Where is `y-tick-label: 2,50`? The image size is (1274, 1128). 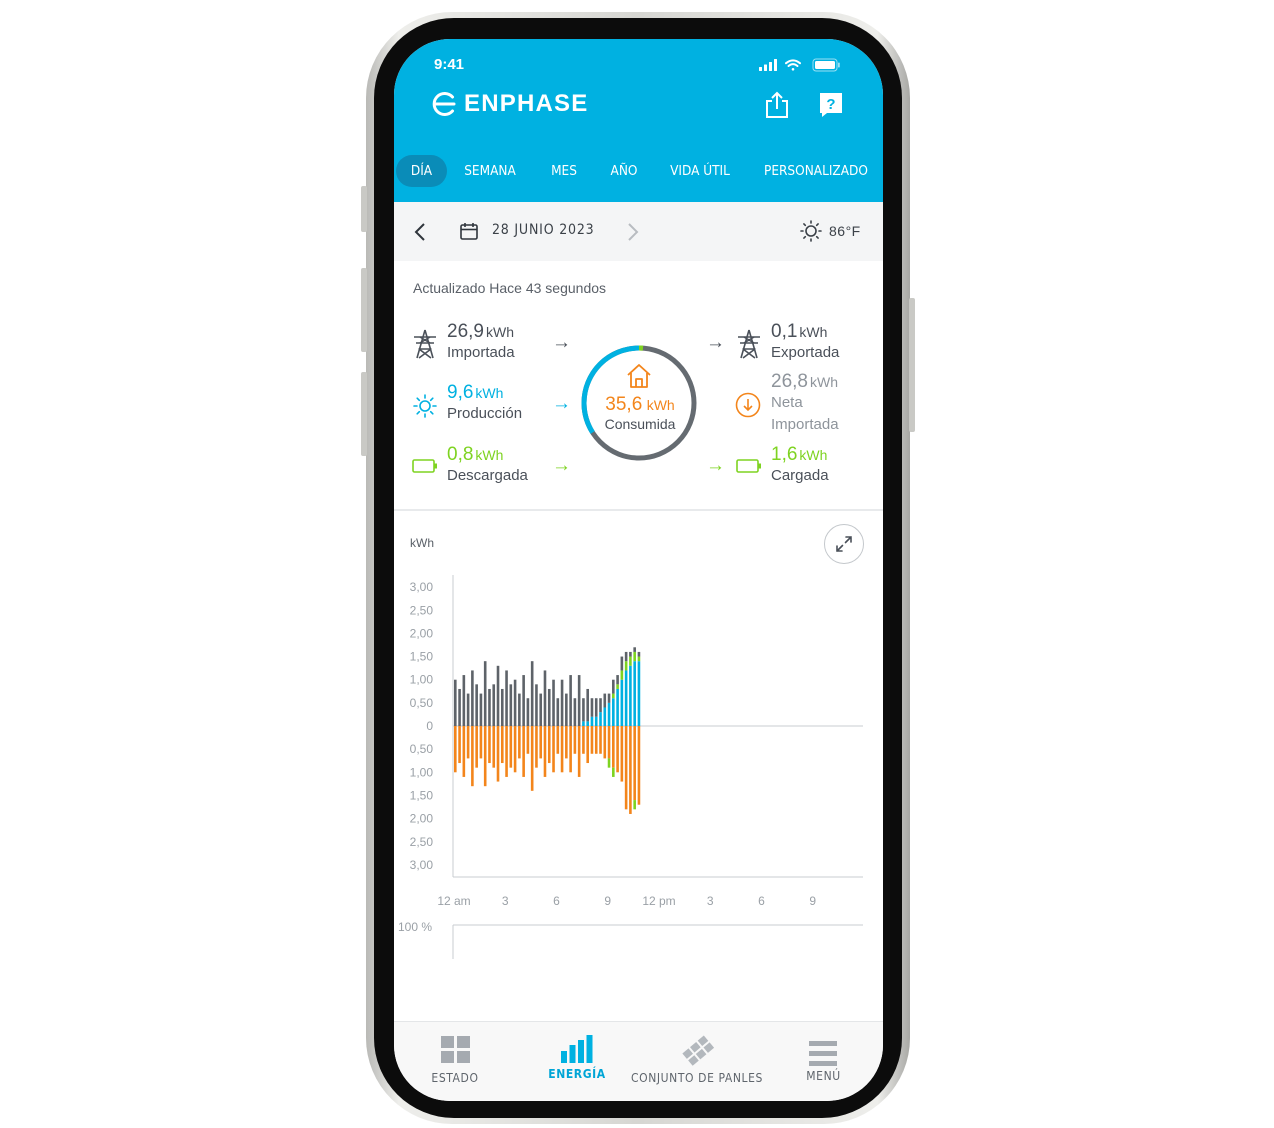
y-tick-label: 2,50 is located at coordinates (422, 610).